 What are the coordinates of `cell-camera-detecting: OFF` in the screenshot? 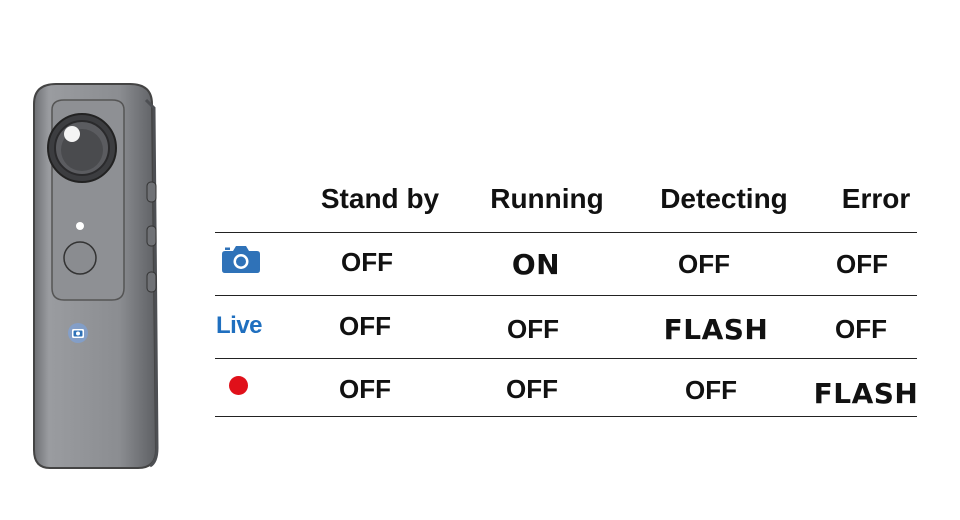 It's located at (704, 264).